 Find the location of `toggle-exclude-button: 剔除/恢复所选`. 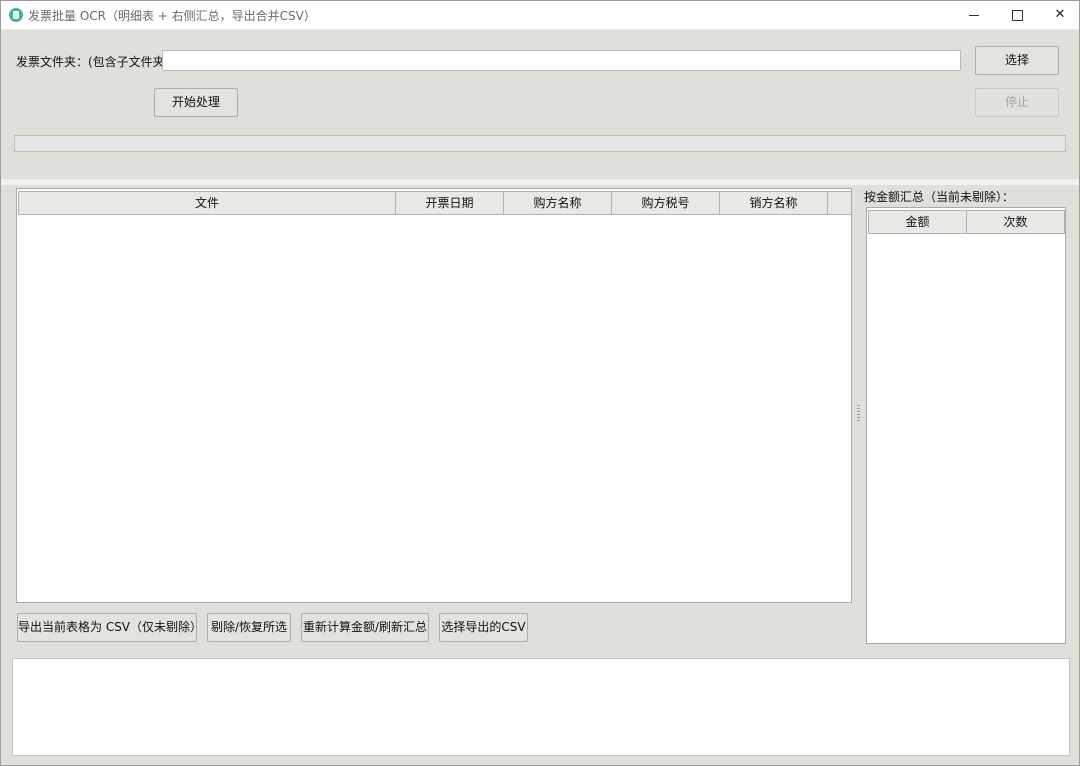

toggle-exclude-button: 剔除/恢复所选 is located at coordinates (249, 627).